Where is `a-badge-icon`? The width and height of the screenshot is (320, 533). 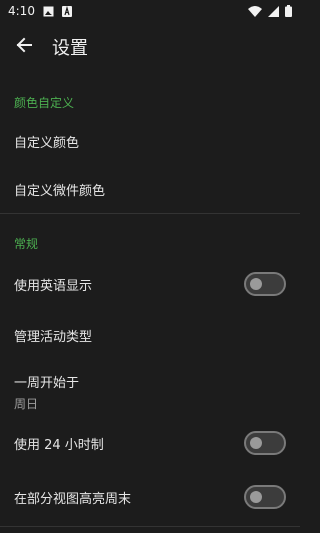
a-badge-icon is located at coordinates (66, 11).